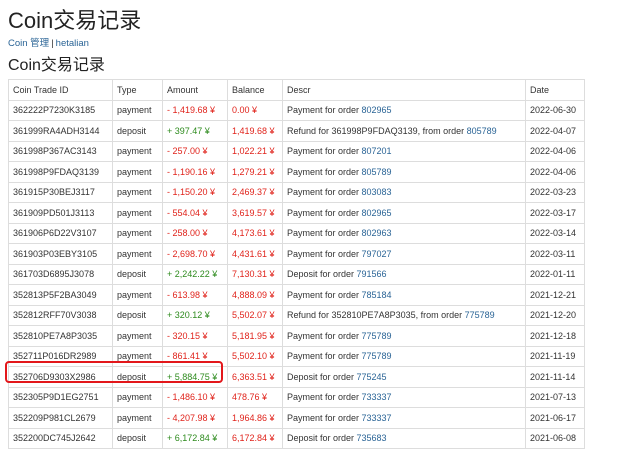 This screenshot has height=467, width=640. Describe the element at coordinates (555, 110) in the screenshot. I see `date-cell: 2022-06-30` at that location.